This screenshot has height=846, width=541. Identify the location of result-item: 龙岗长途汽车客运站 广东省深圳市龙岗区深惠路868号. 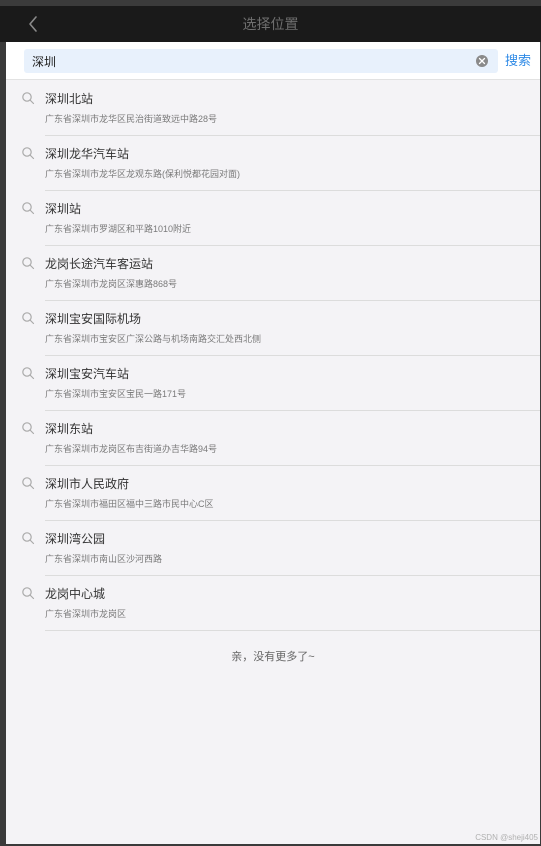
(273, 273).